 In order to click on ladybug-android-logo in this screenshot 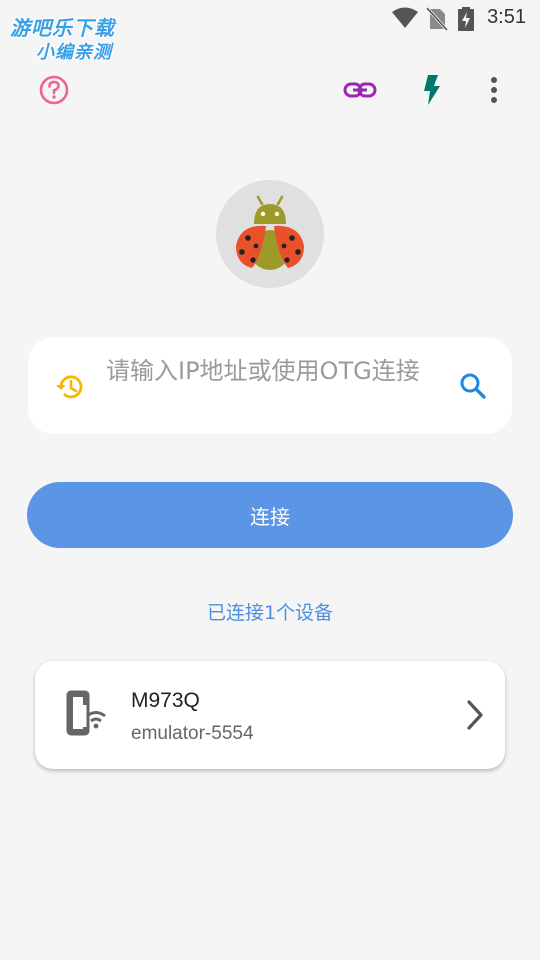, I will do `click(270, 232)`.